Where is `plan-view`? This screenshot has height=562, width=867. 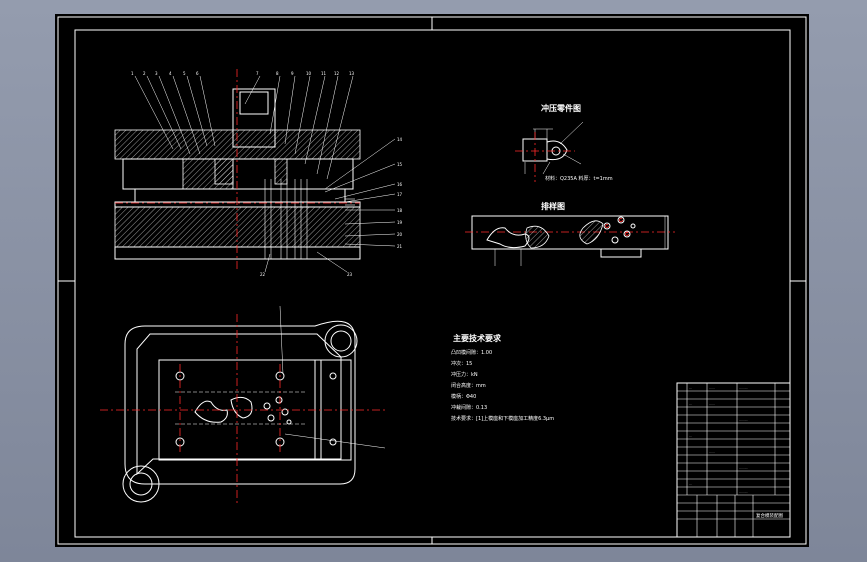 plan-view is located at coordinates (243, 404).